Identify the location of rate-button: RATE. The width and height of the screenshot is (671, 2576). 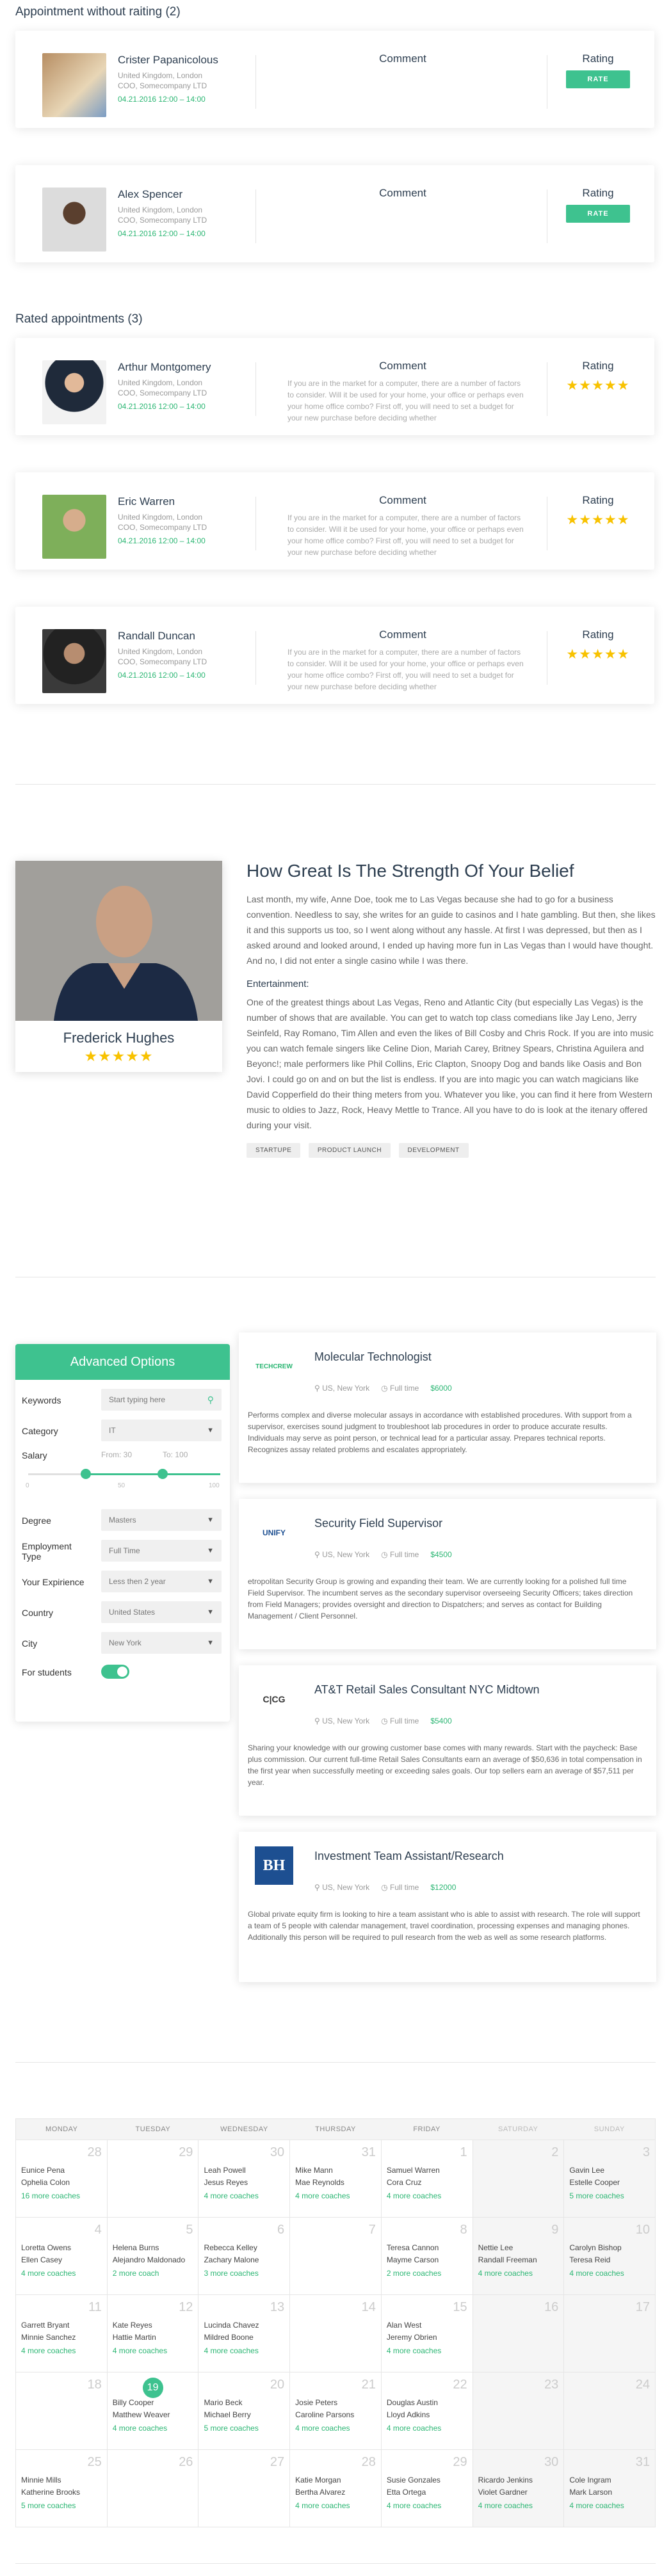
(598, 214).